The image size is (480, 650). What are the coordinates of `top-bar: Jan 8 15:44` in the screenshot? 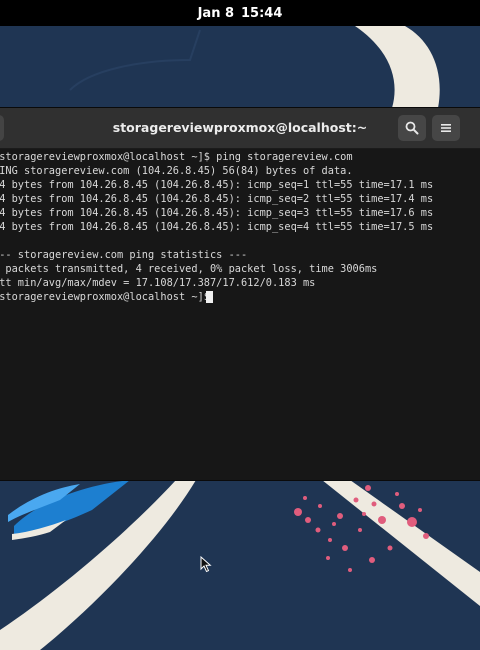 It's located at (240, 13).